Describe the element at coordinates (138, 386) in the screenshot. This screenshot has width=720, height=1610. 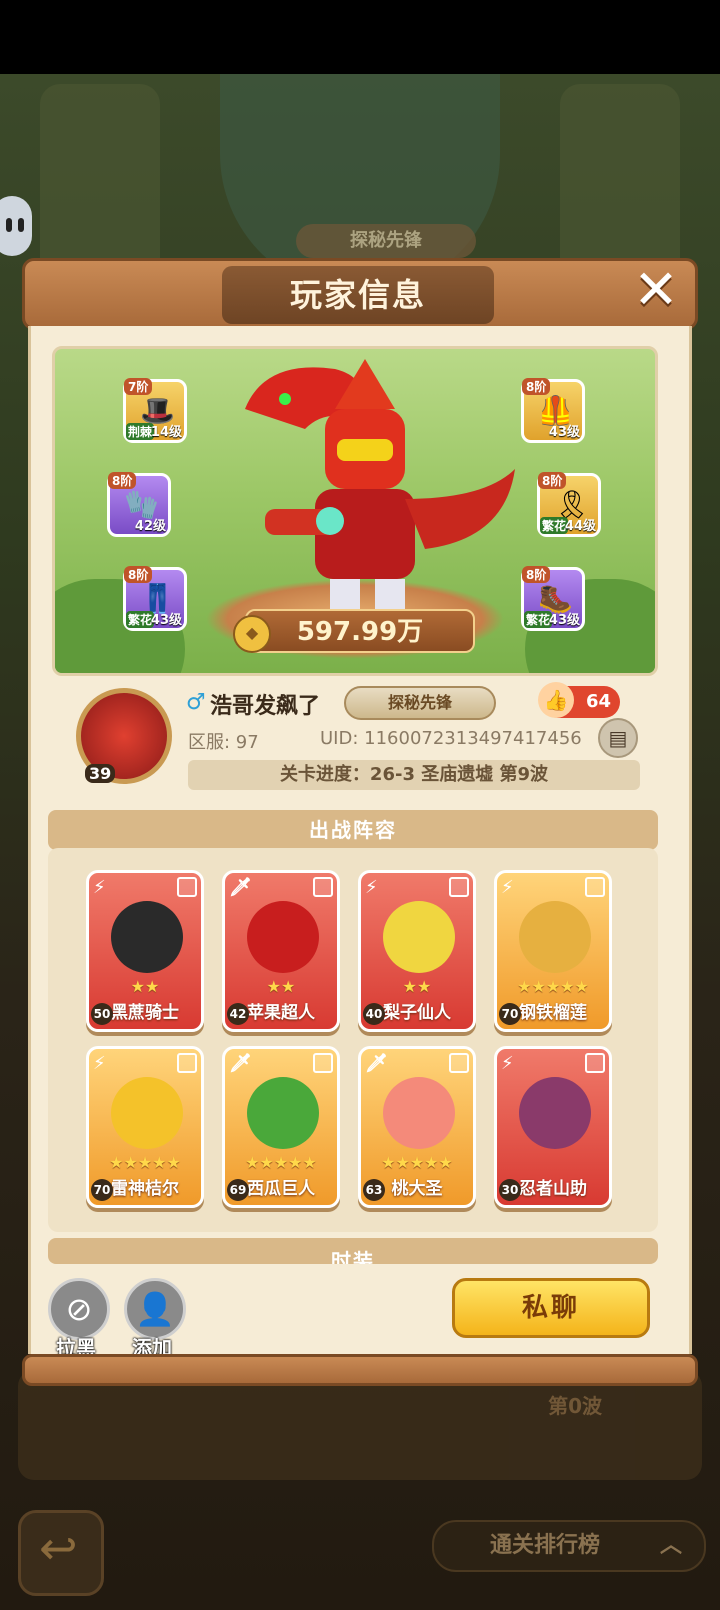
I see `equip-tier: 7阶` at that location.